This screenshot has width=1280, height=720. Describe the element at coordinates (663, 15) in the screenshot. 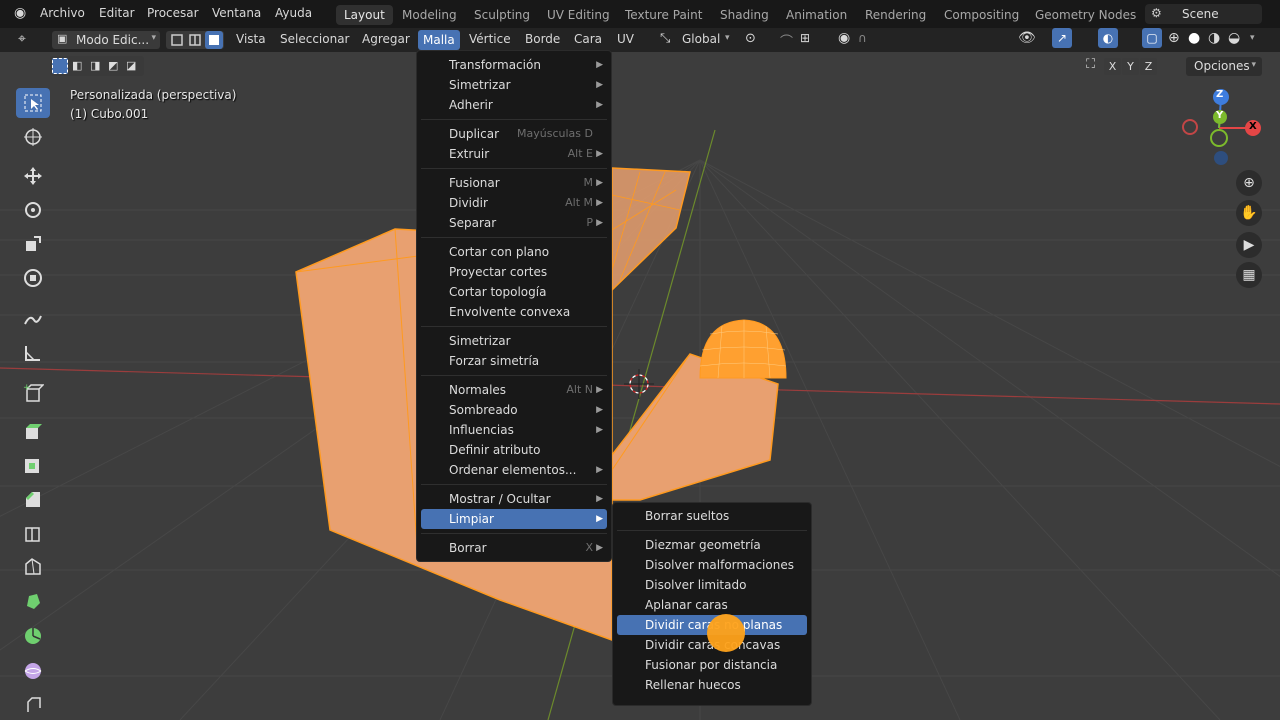

I see `workspace-tab-texture-paint: Texture Paint` at that location.